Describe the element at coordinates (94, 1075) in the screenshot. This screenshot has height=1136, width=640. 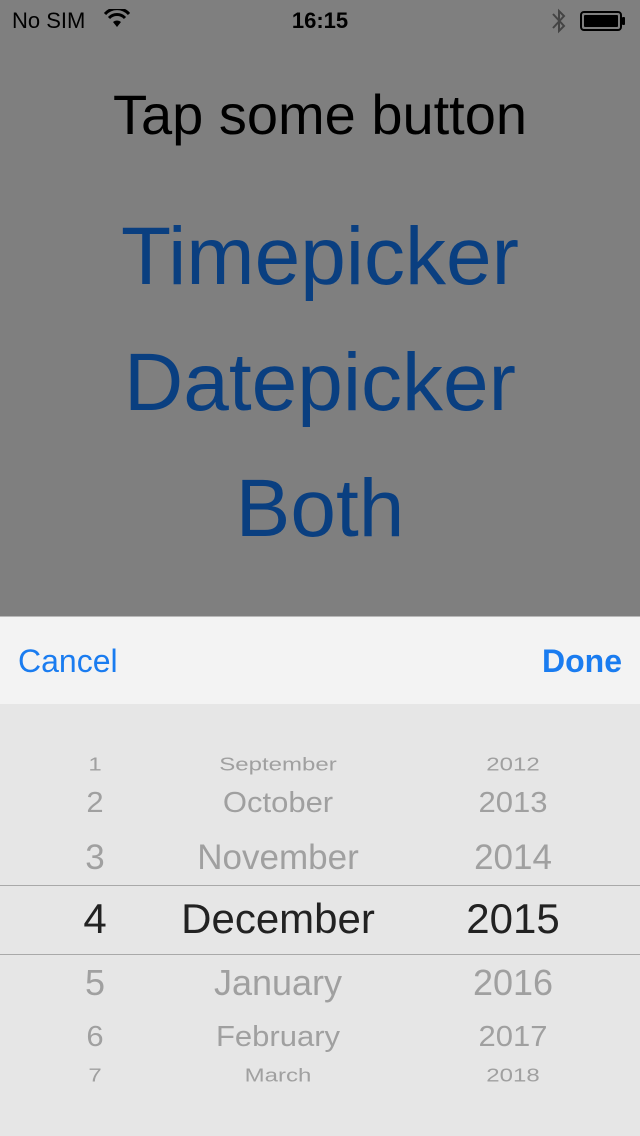
I see `picker-day-item: 7` at that location.